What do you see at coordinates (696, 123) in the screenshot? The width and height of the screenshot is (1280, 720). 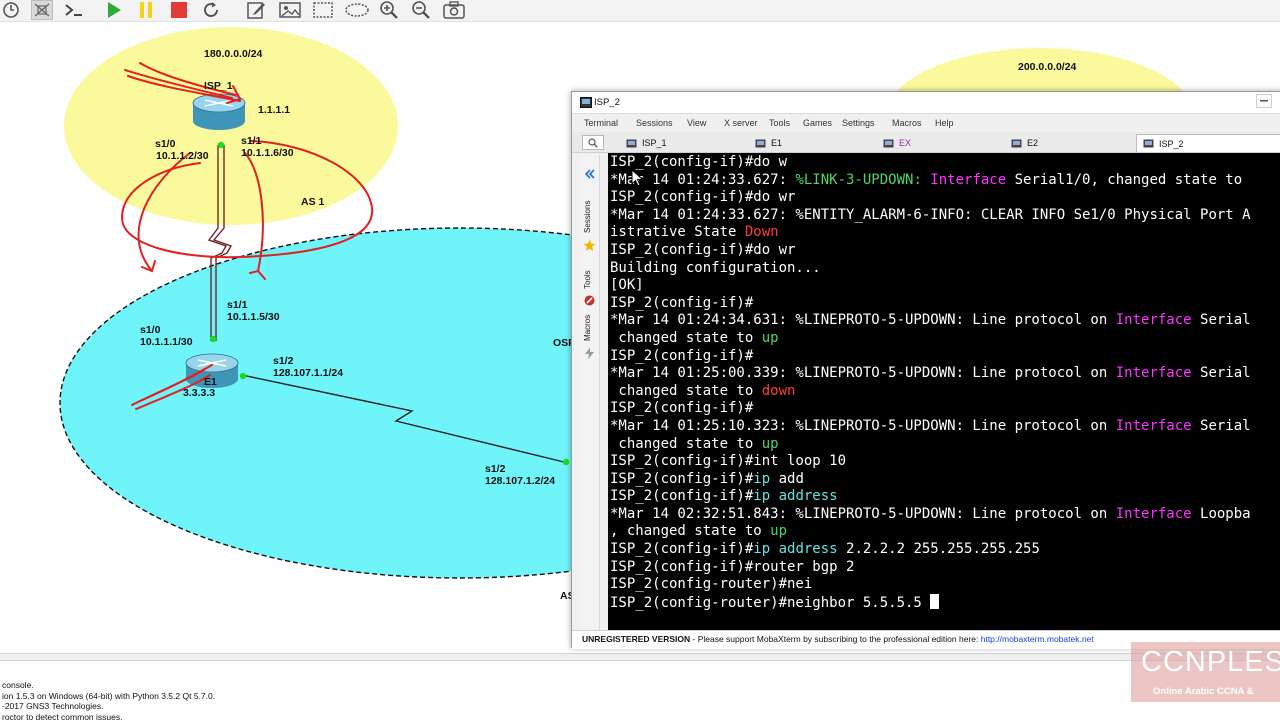 I see `menu-view: View` at bounding box center [696, 123].